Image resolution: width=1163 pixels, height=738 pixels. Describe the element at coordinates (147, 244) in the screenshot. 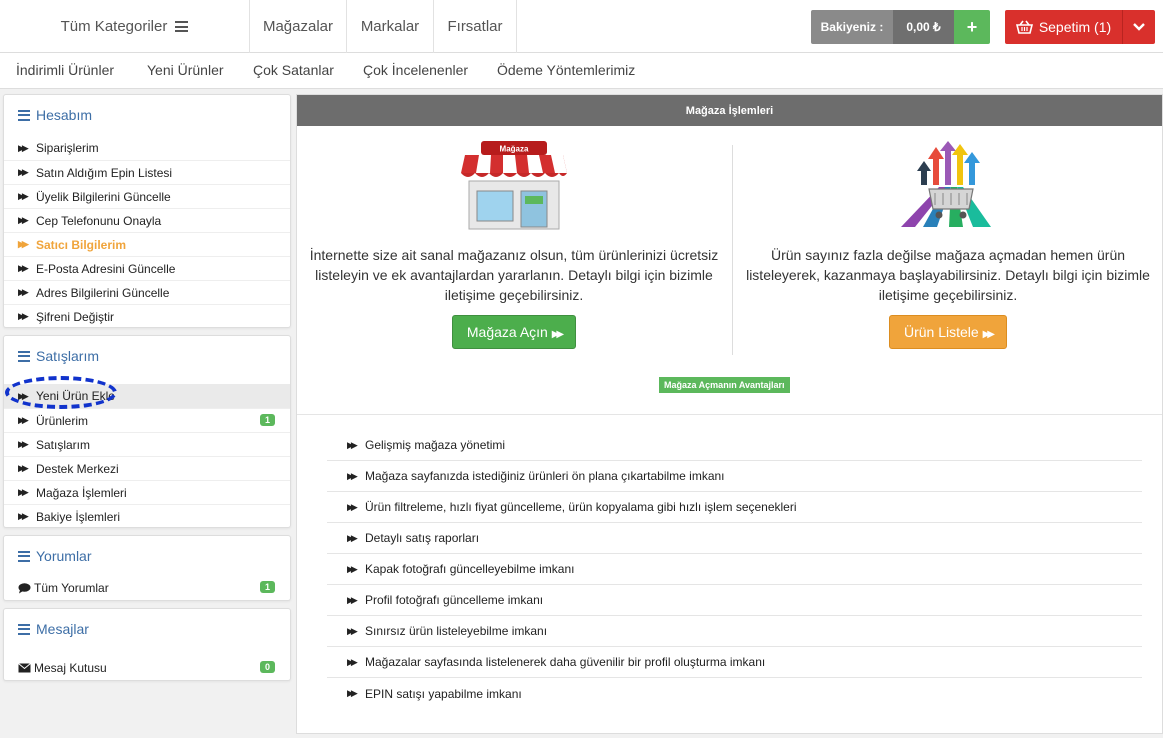

I see `sidebar-item-seller-info: ▶▶ Satıcı Bilgilerim` at that location.